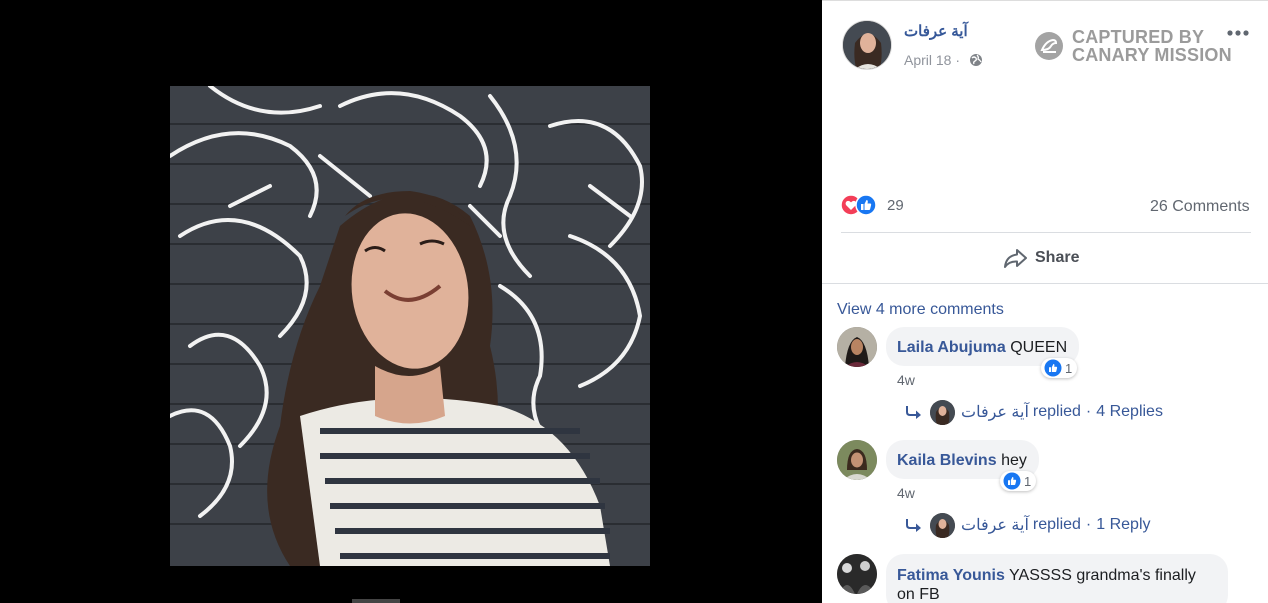 The height and width of the screenshot is (603, 1268). Describe the element at coordinates (936, 31) in the screenshot. I see `author-name-link: آية عرفات` at that location.